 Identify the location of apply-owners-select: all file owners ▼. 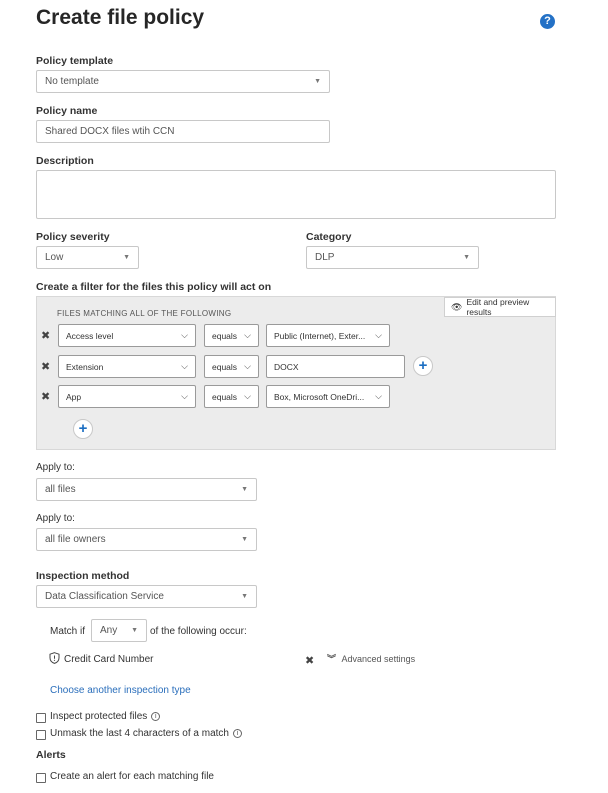
(146, 539).